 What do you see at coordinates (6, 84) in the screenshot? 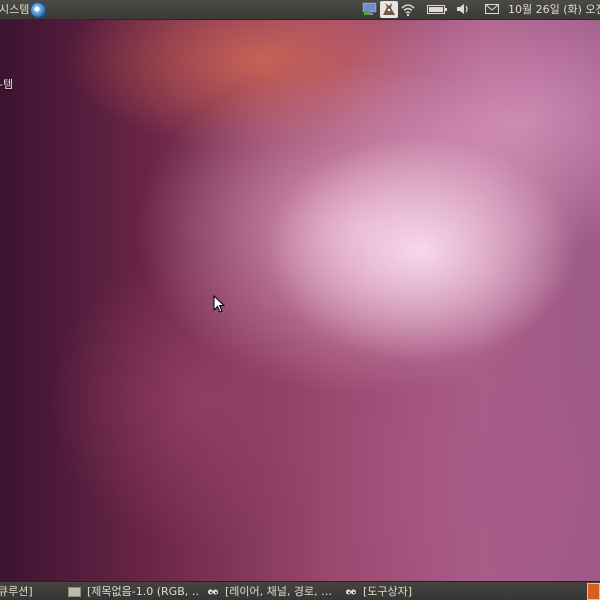
I see `desktop-icon-label: -템` at bounding box center [6, 84].